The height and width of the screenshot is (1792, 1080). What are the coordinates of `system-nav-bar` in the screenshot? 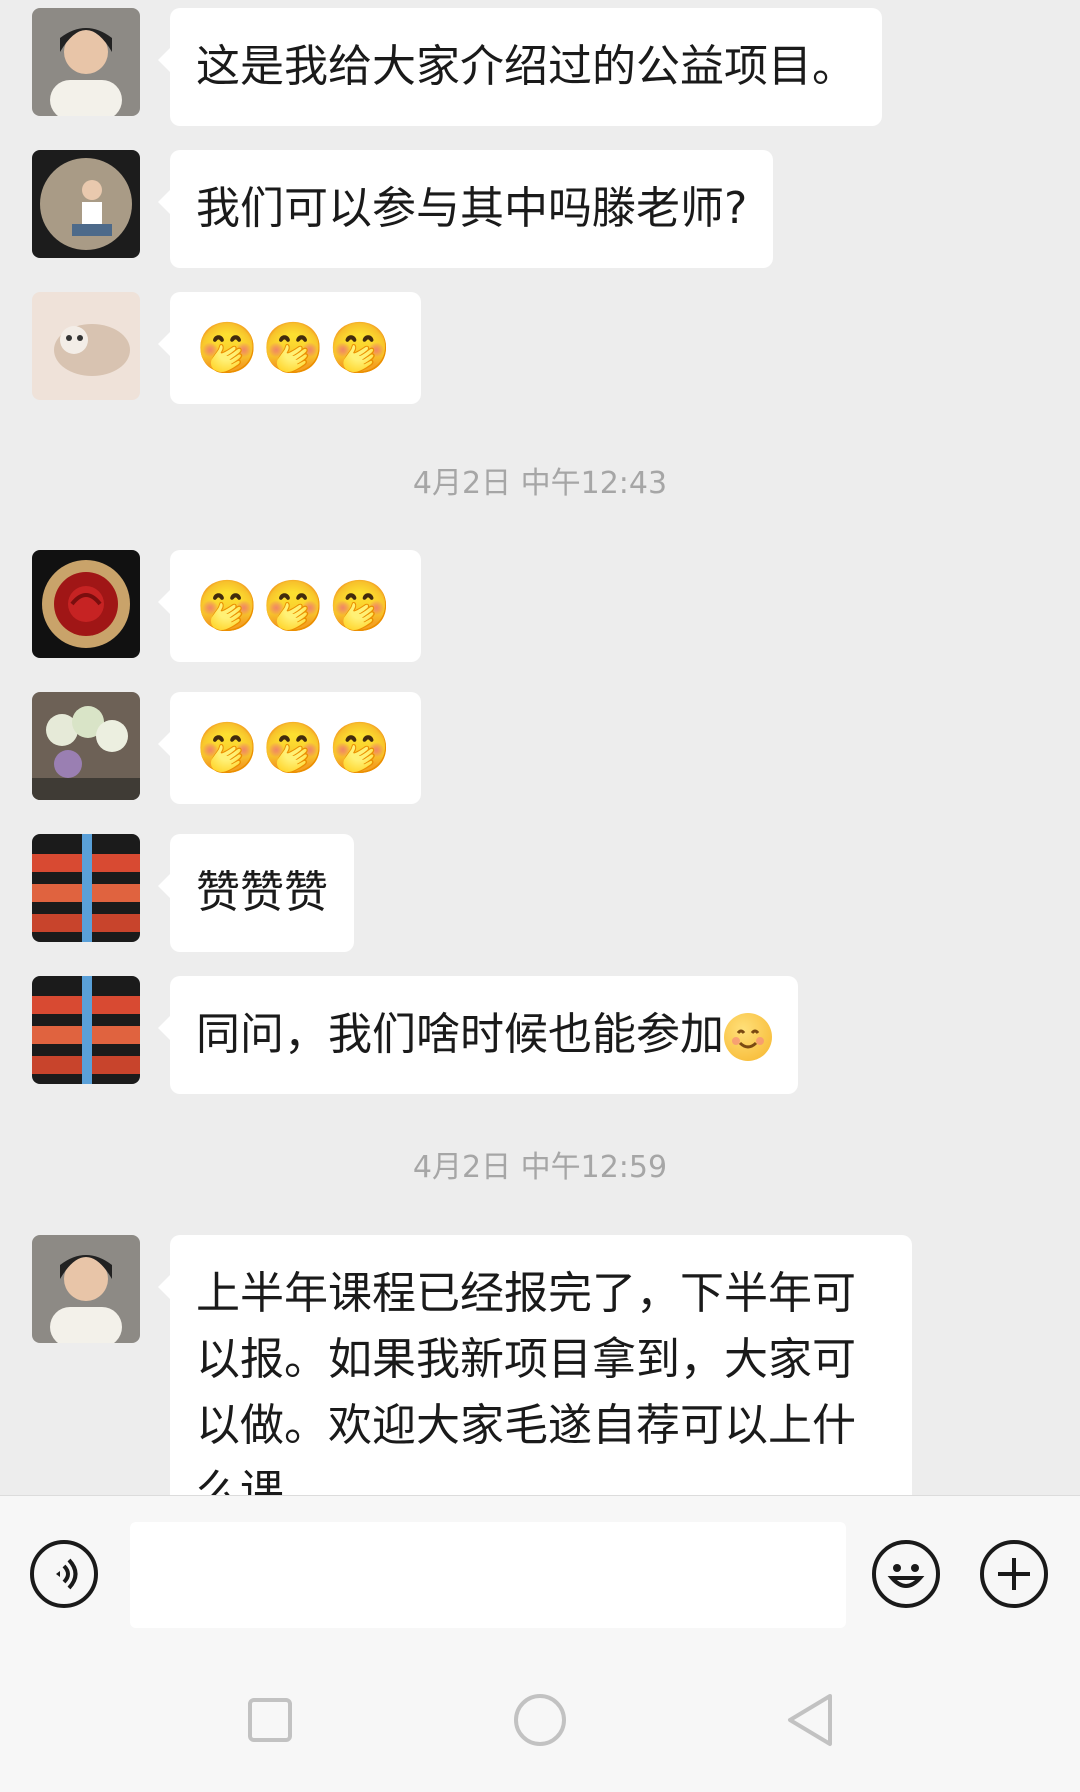 It's located at (540, 1721).